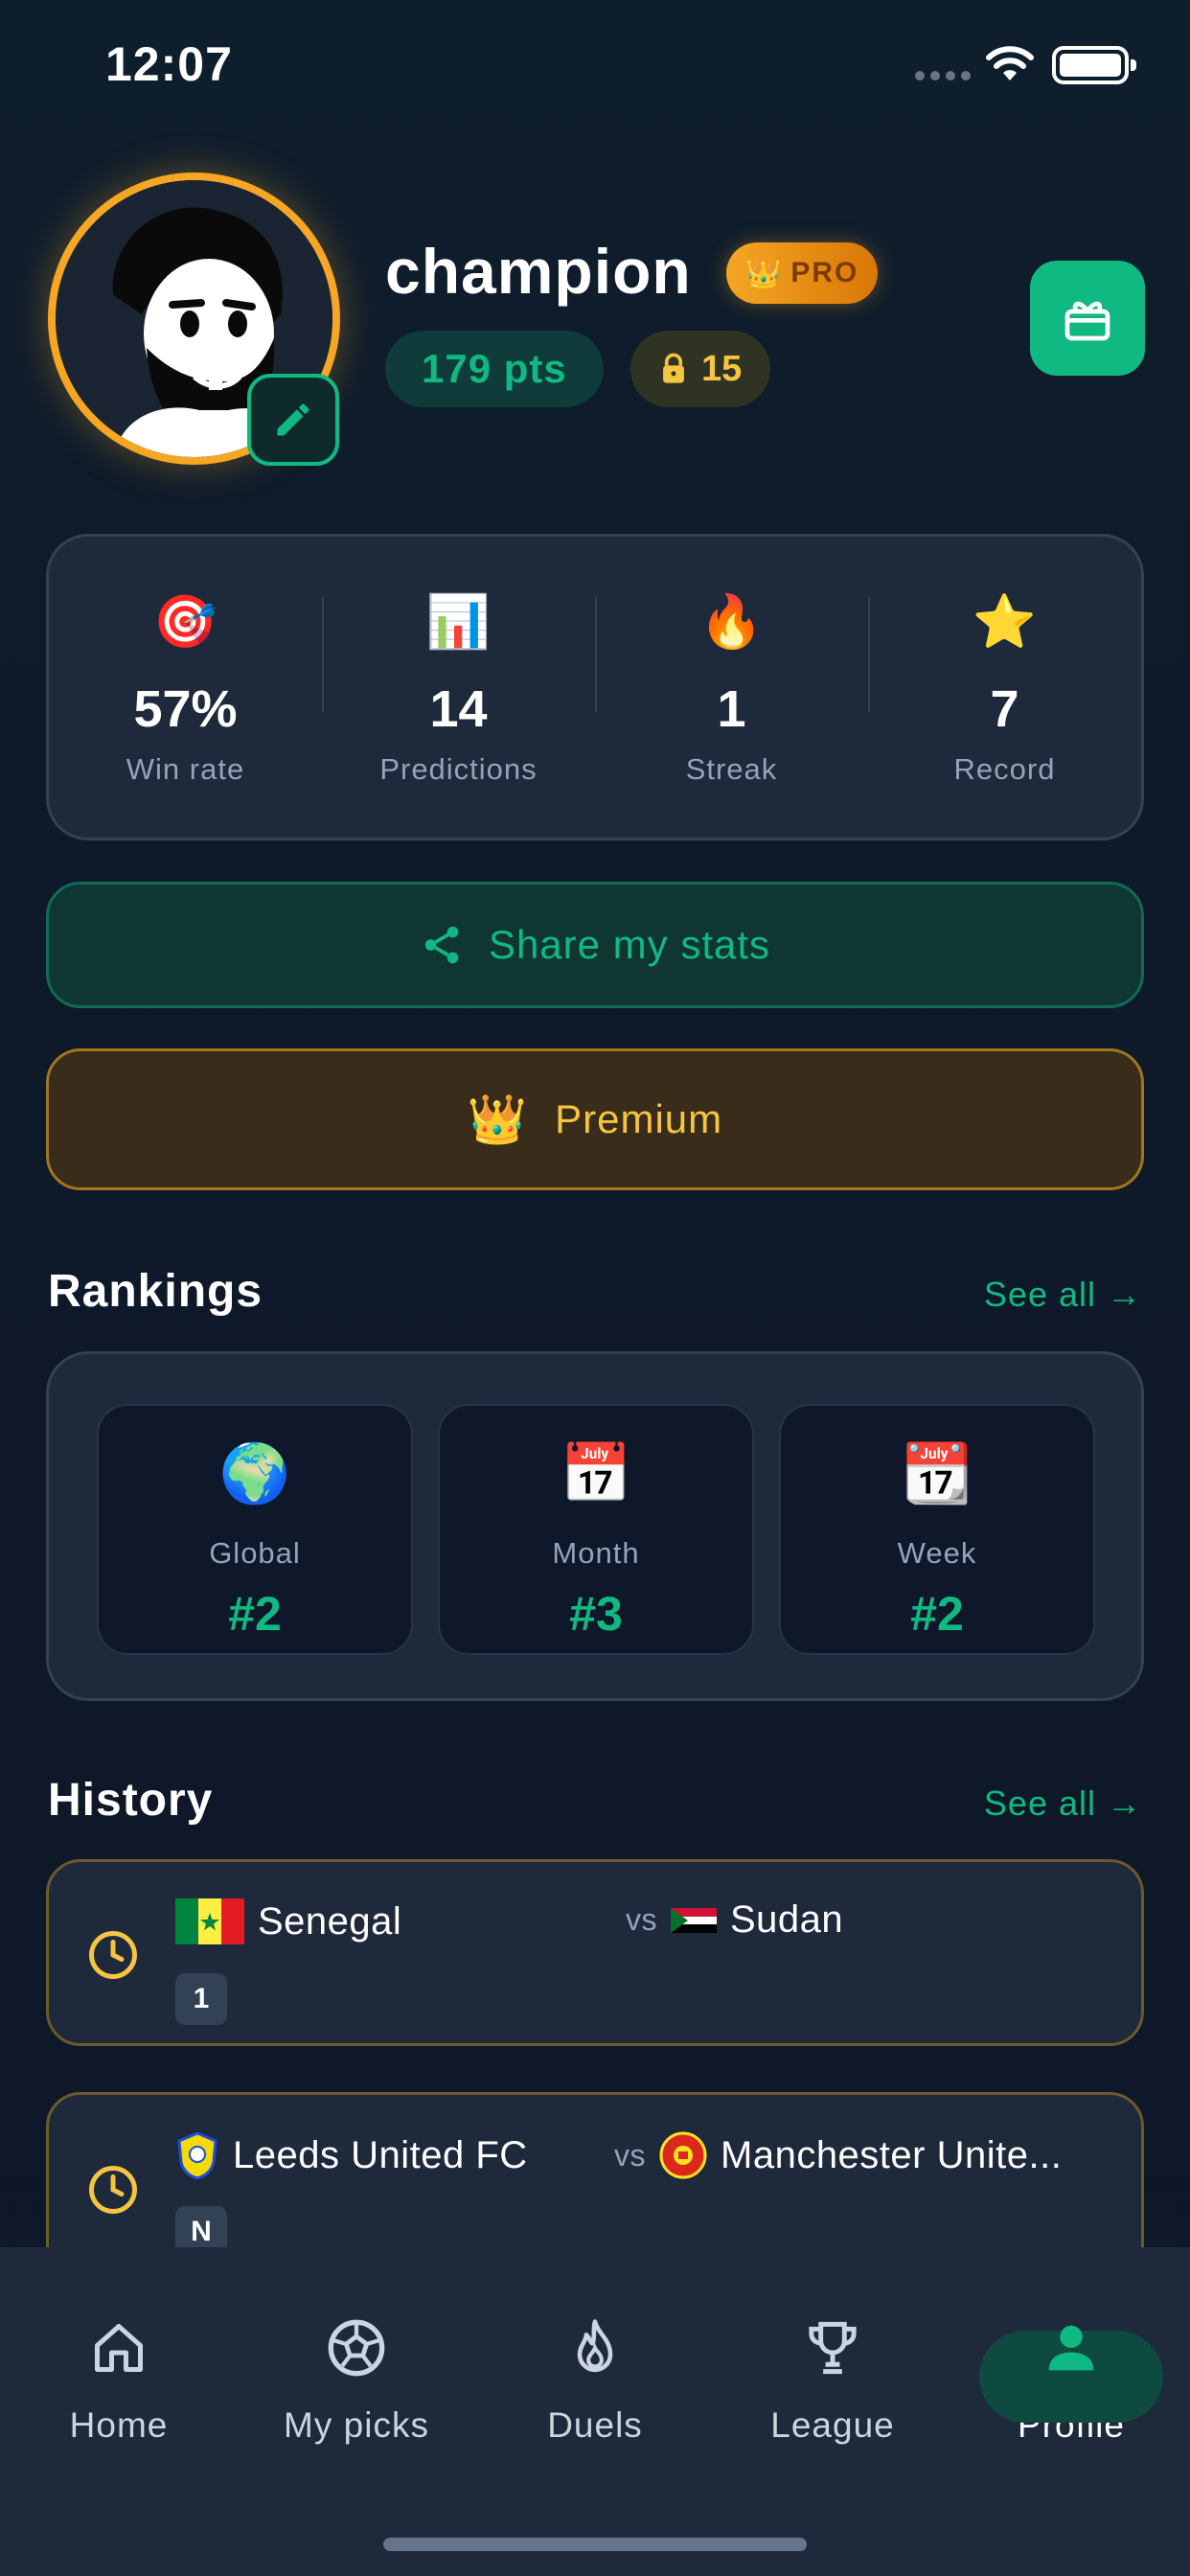 This screenshot has height=2576, width=1190. What do you see at coordinates (1005, 769) in the screenshot?
I see `stat-label: Record` at bounding box center [1005, 769].